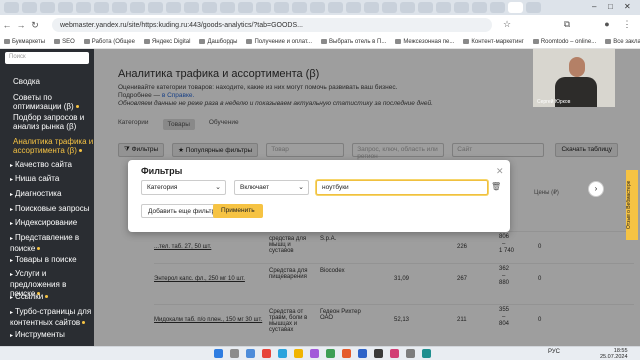 The height and width of the screenshot is (360, 640). What do you see at coordinates (626, 41) in the screenshot?
I see `bookmark-label: Все закладки` at bounding box center [626, 41].